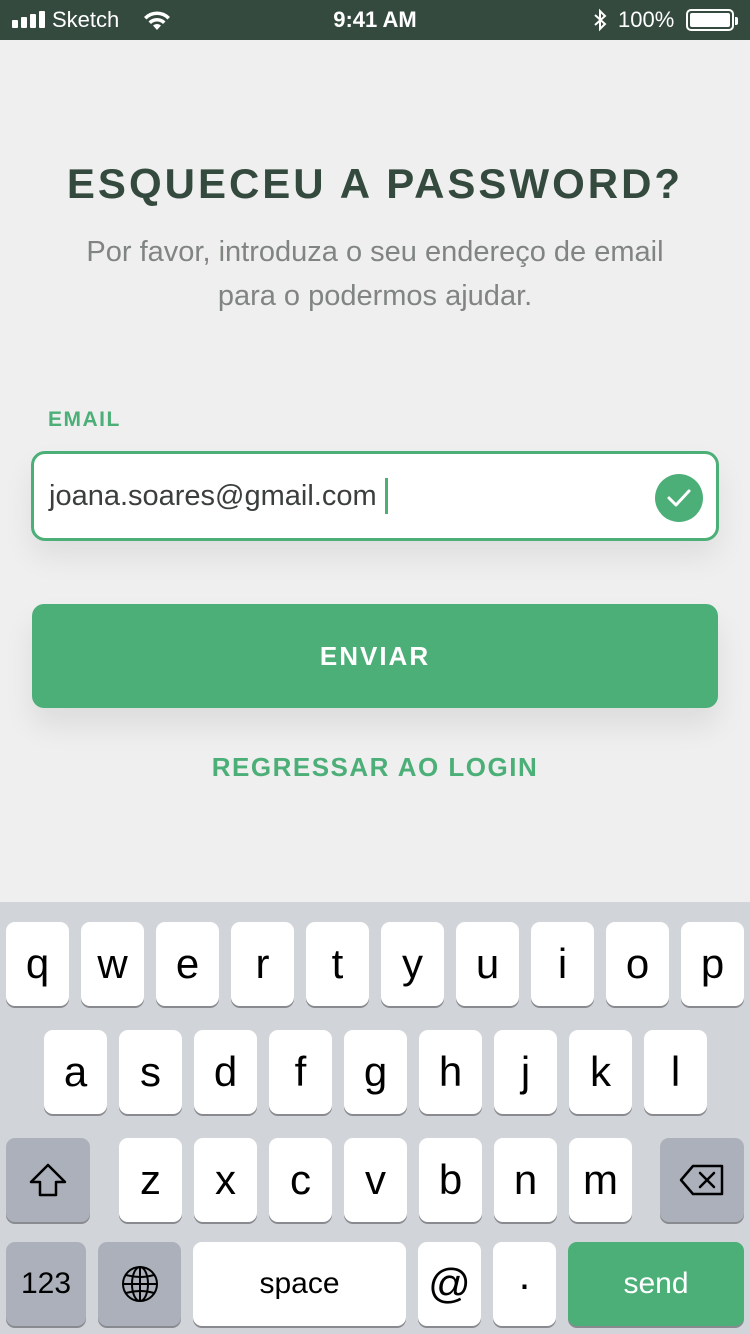 The image size is (750, 1334). I want to click on key-f: f, so click(300, 1072).